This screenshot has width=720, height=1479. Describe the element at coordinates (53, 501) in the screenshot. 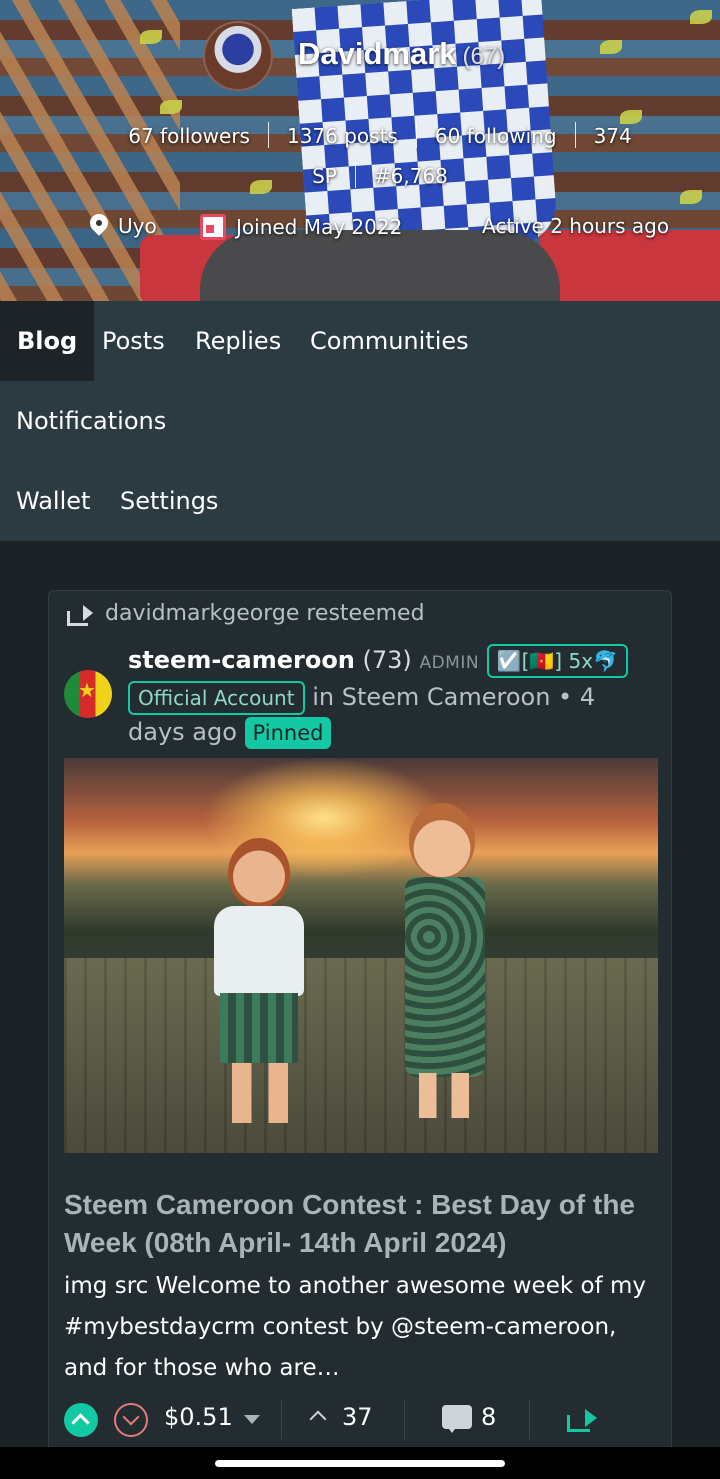

I see `tab-wallet: Wallet` at that location.